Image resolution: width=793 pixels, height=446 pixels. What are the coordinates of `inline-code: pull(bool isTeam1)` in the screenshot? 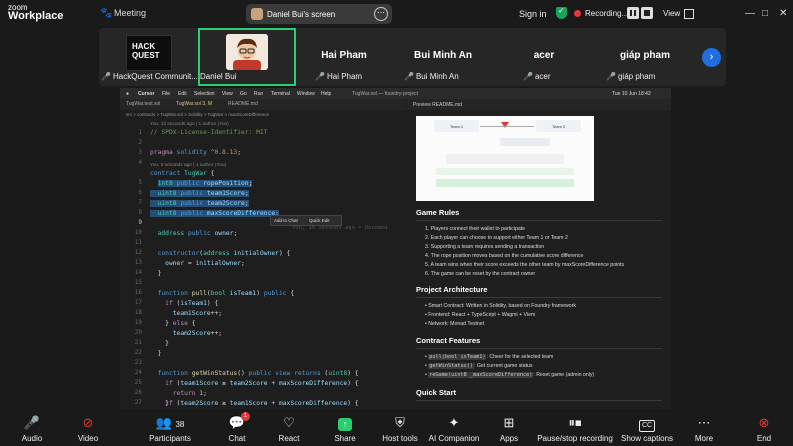 It's located at (457, 357).